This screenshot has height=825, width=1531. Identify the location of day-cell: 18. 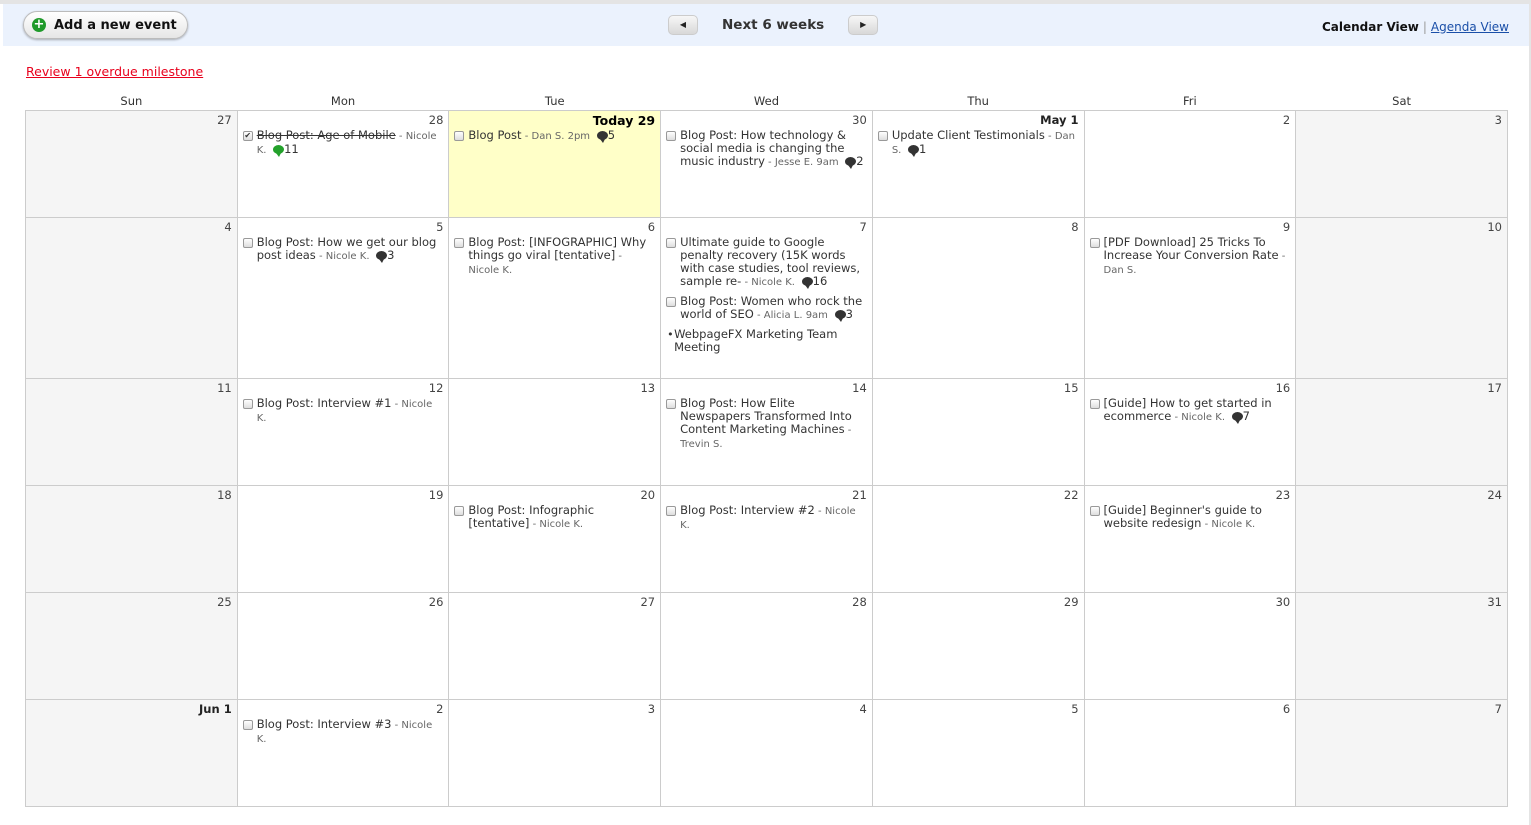
(131, 539).